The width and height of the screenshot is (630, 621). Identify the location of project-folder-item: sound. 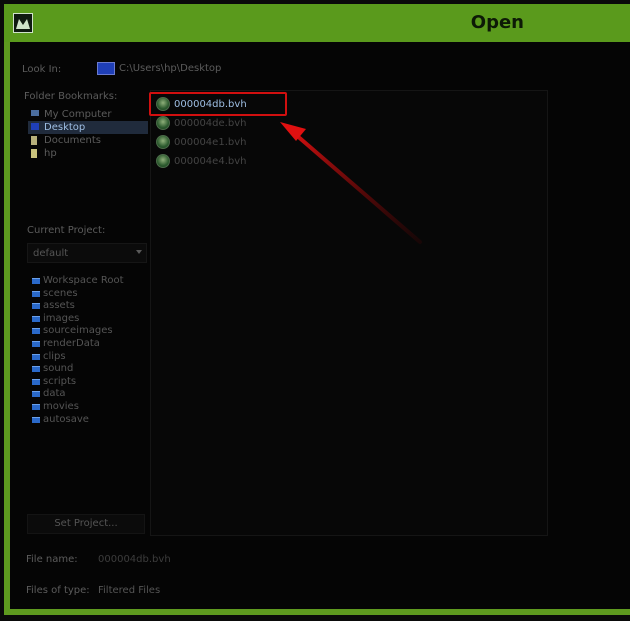
(90, 369).